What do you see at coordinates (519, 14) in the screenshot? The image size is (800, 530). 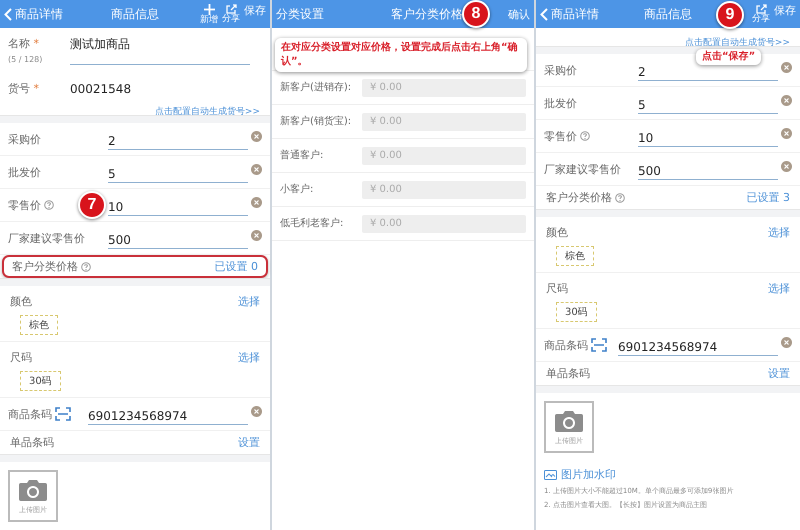 I see `confirm-button: 确认` at bounding box center [519, 14].